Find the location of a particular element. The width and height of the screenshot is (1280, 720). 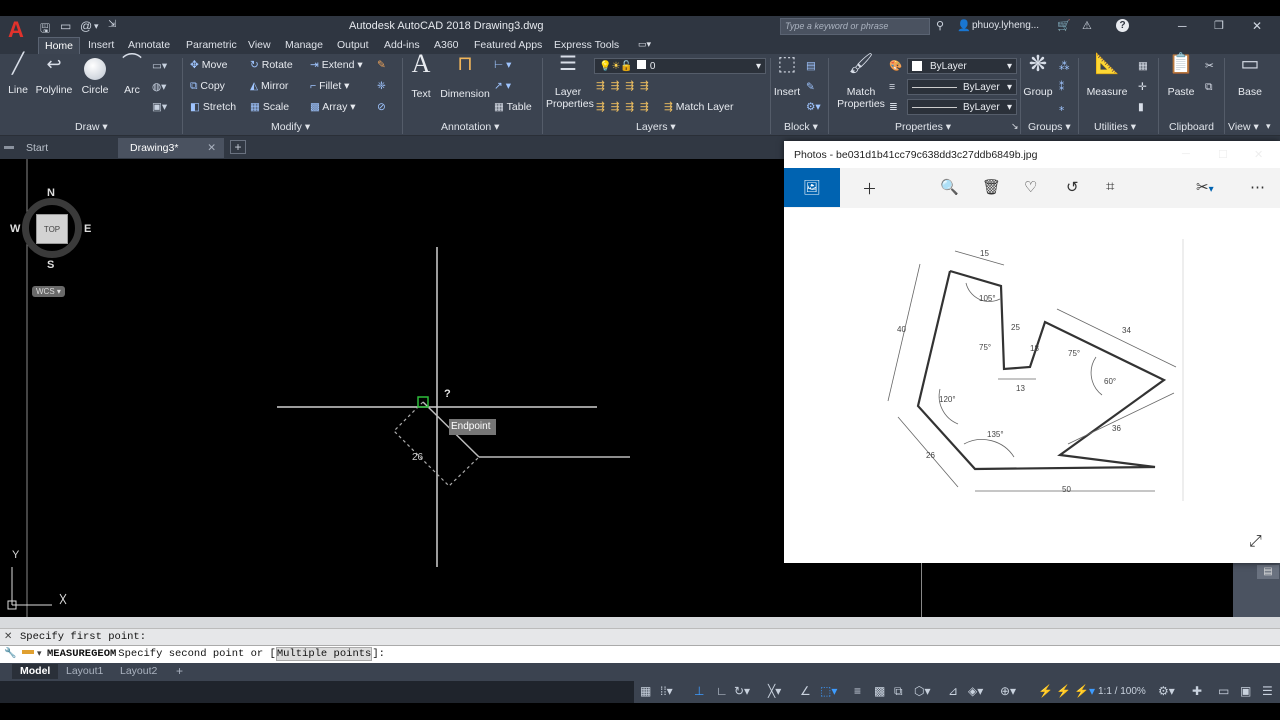

zoom-icon: 🔍 is located at coordinates (949, 187).